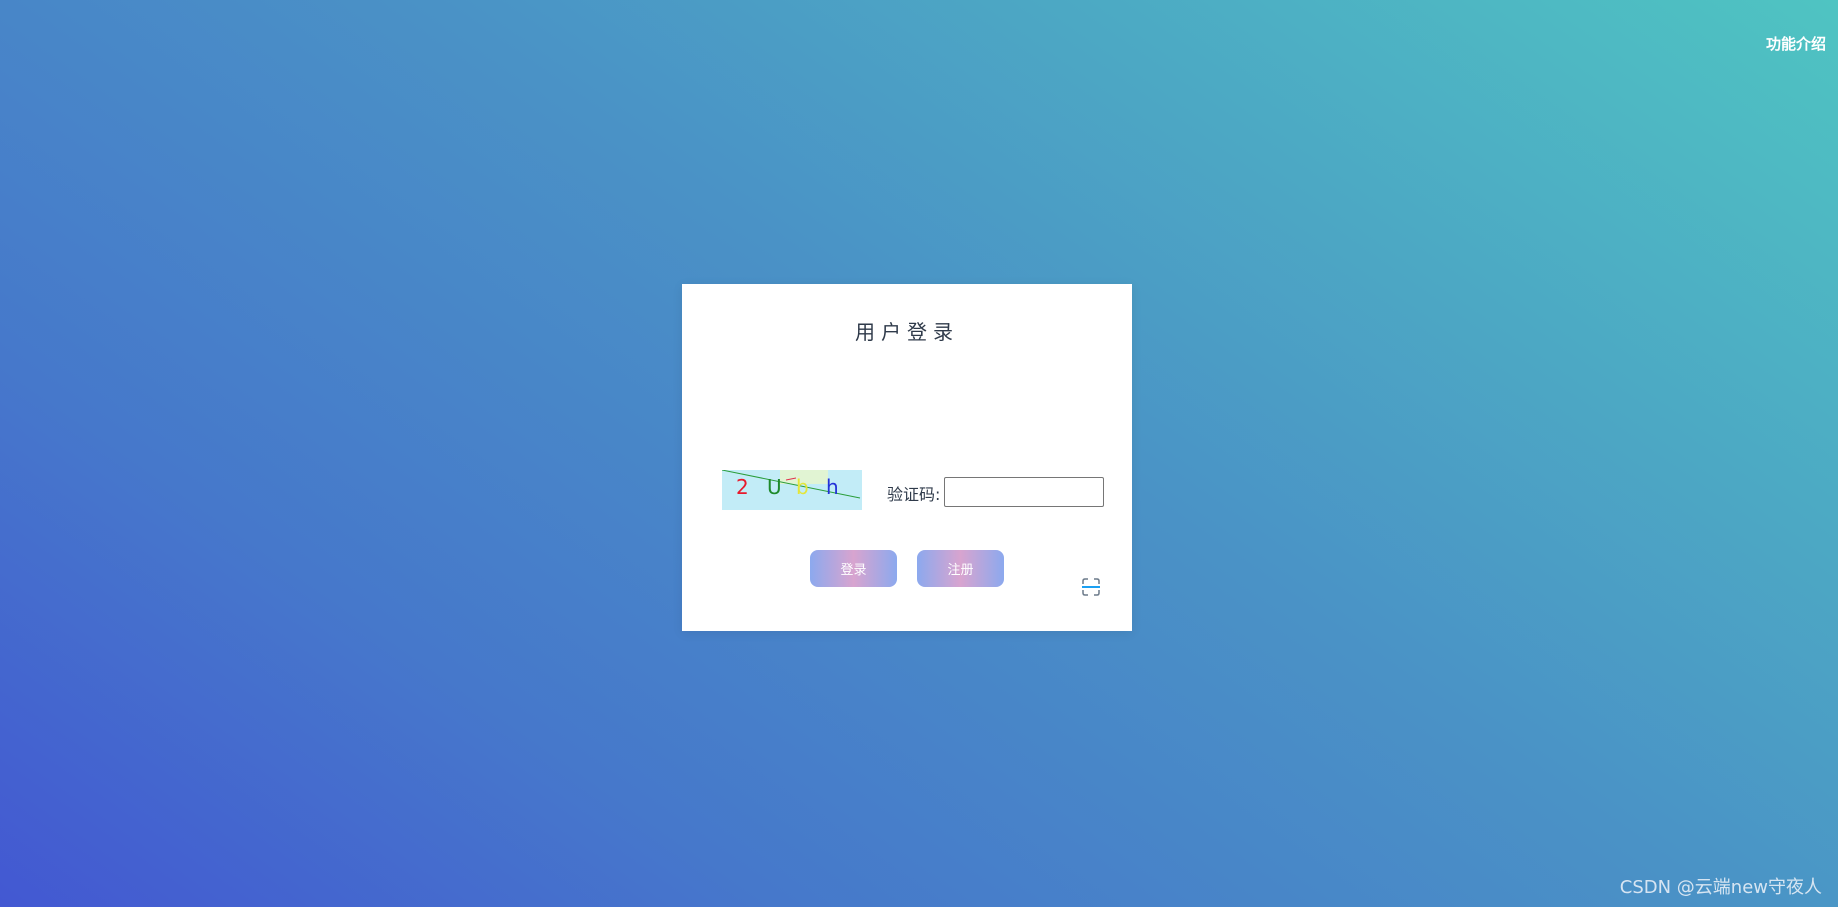 This screenshot has height=907, width=1838. Describe the element at coordinates (832, 487) in the screenshot. I see `captcha-char-4: h` at that location.